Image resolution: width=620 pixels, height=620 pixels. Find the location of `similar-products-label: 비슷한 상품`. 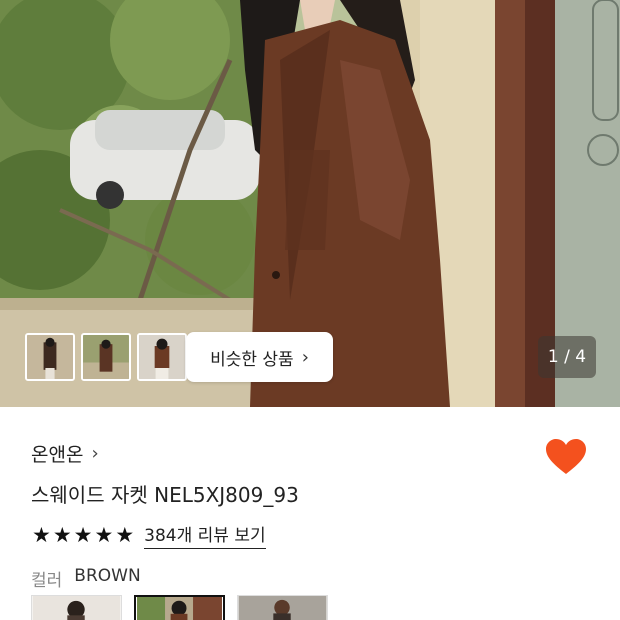

similar-products-label: 비슷한 상품 is located at coordinates (252, 359).